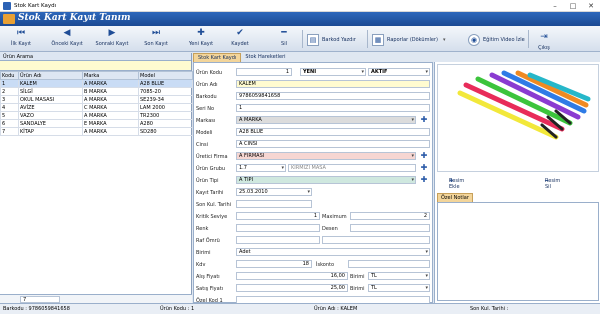  What do you see at coordinates (424, 120) in the screenshot?
I see `add-brand-plus-icon: ✚` at bounding box center [424, 120].